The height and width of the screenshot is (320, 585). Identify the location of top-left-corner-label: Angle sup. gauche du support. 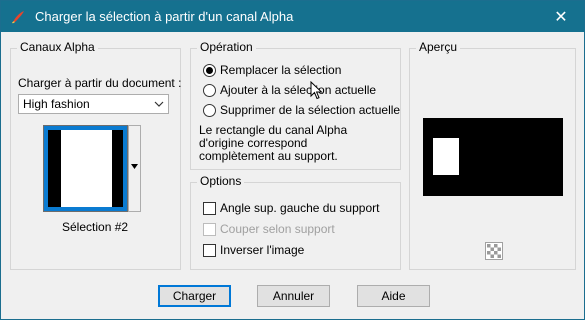
(299, 208).